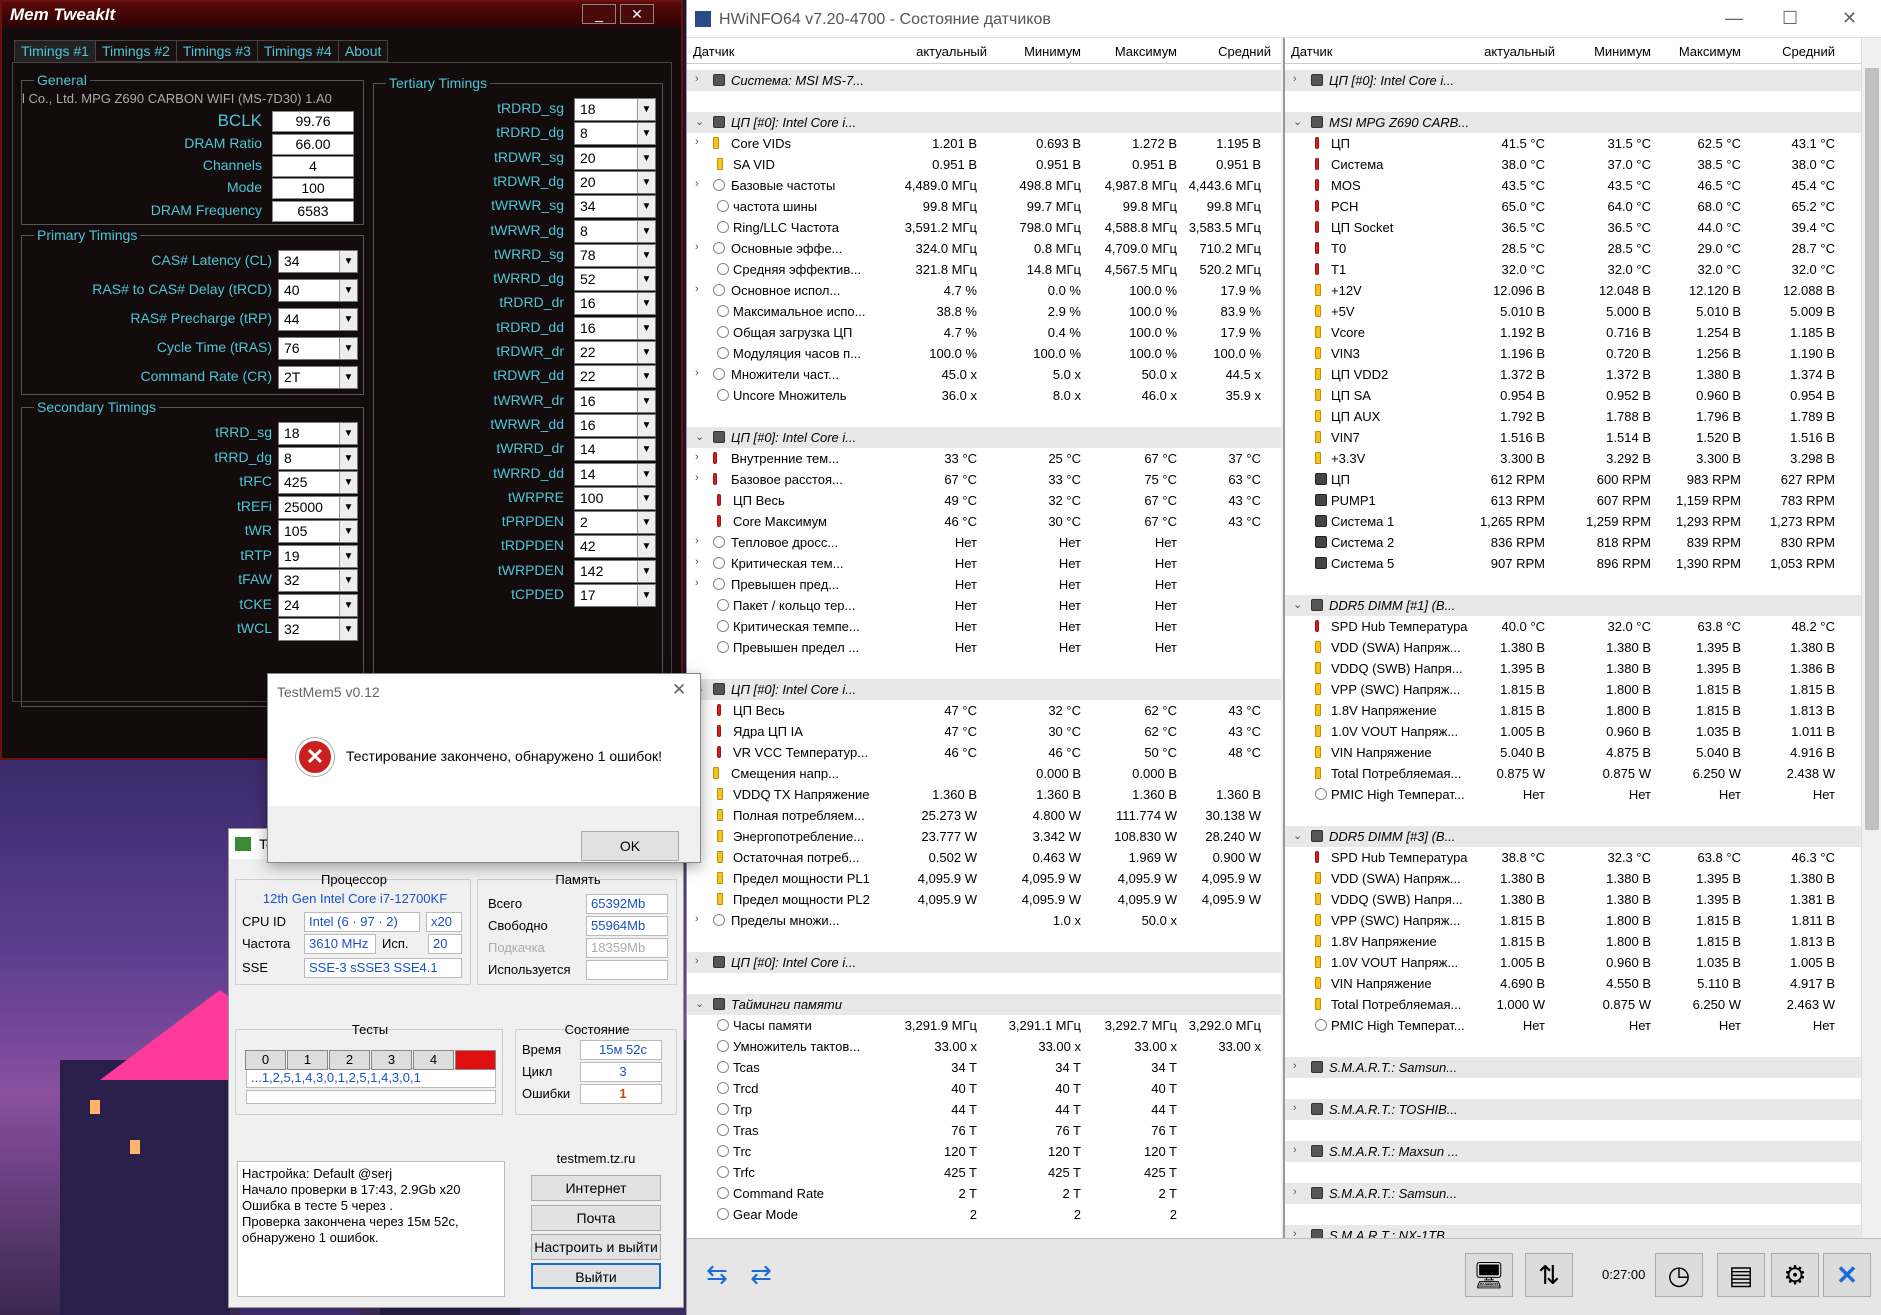  Describe the element at coordinates (984, 458) in the screenshot. I see `sensor-row: › Внутренние тем... 33 °C 25 °C 67 °C 37 °C` at that location.